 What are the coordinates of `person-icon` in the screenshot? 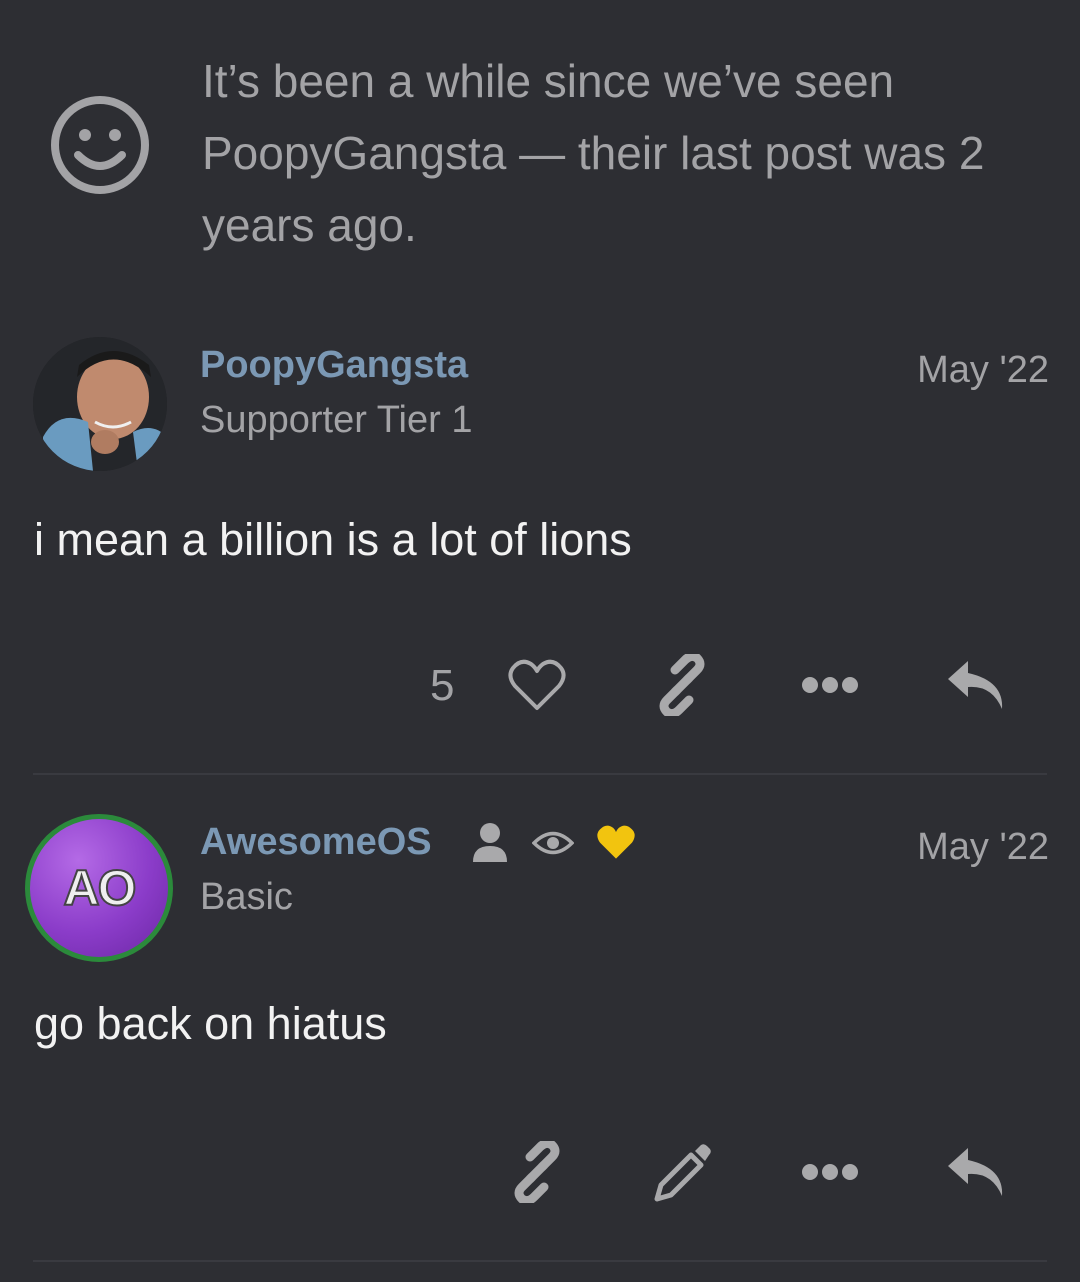 It's located at (490, 843).